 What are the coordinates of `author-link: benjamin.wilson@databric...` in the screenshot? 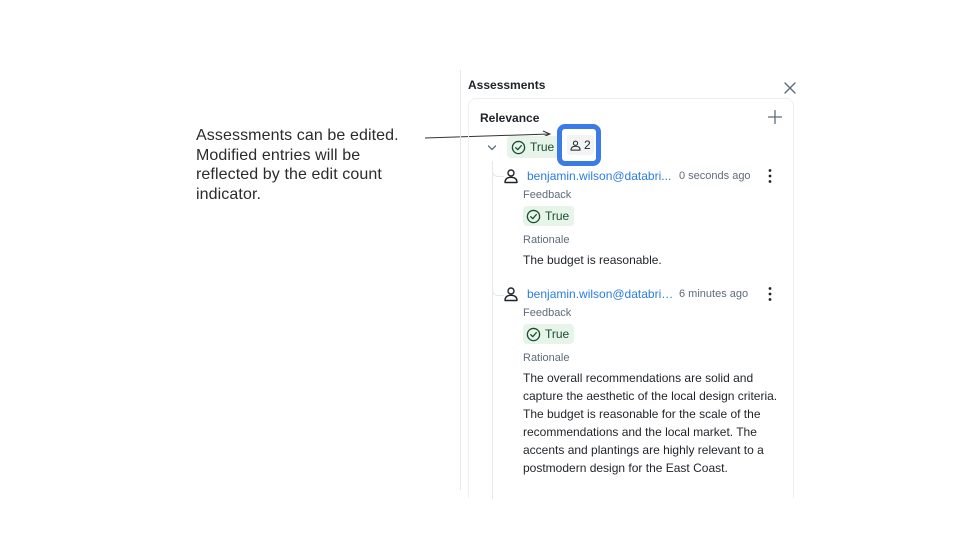 It's located at (602, 294).